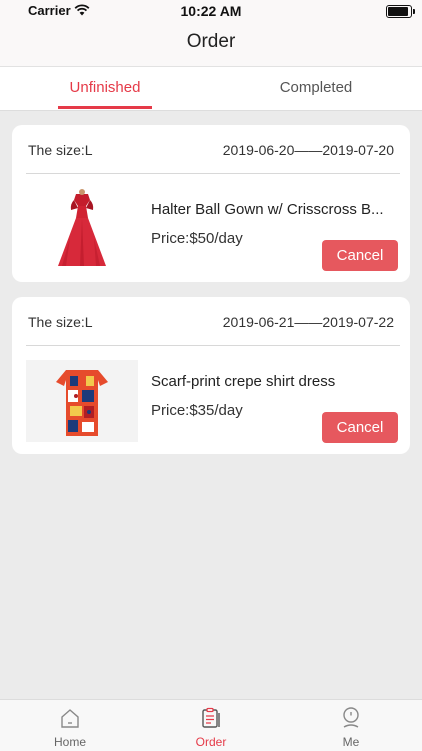 Image resolution: width=422 pixels, height=751 pixels. Describe the element at coordinates (105, 107) in the screenshot. I see `active-tab-indicator` at that location.